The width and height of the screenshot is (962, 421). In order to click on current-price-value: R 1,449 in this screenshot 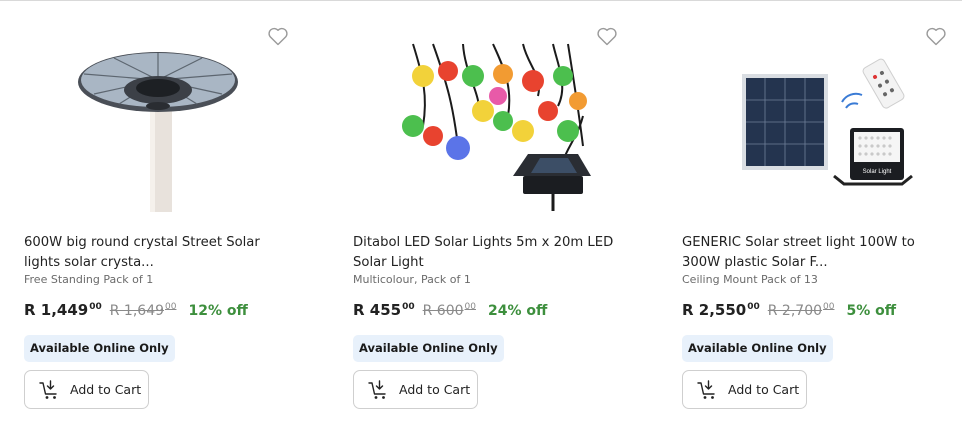, I will do `click(56, 310)`.